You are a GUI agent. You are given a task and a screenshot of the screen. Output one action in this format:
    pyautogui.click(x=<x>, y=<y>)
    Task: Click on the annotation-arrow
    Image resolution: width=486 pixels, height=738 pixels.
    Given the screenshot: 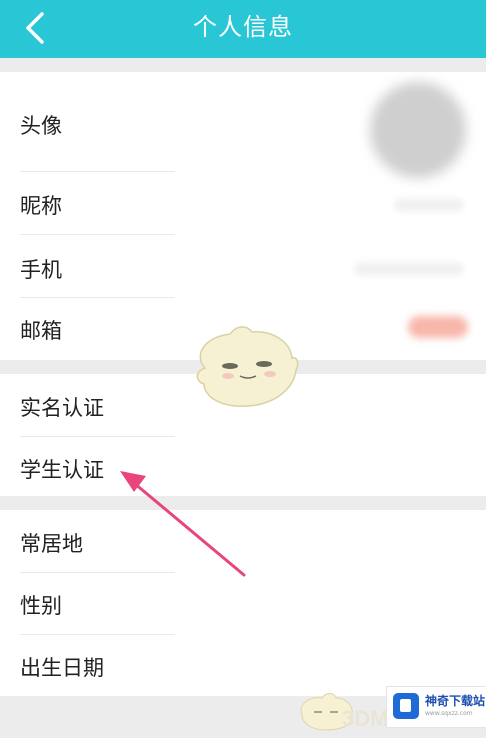 What is the action you would take?
    pyautogui.click(x=183, y=524)
    